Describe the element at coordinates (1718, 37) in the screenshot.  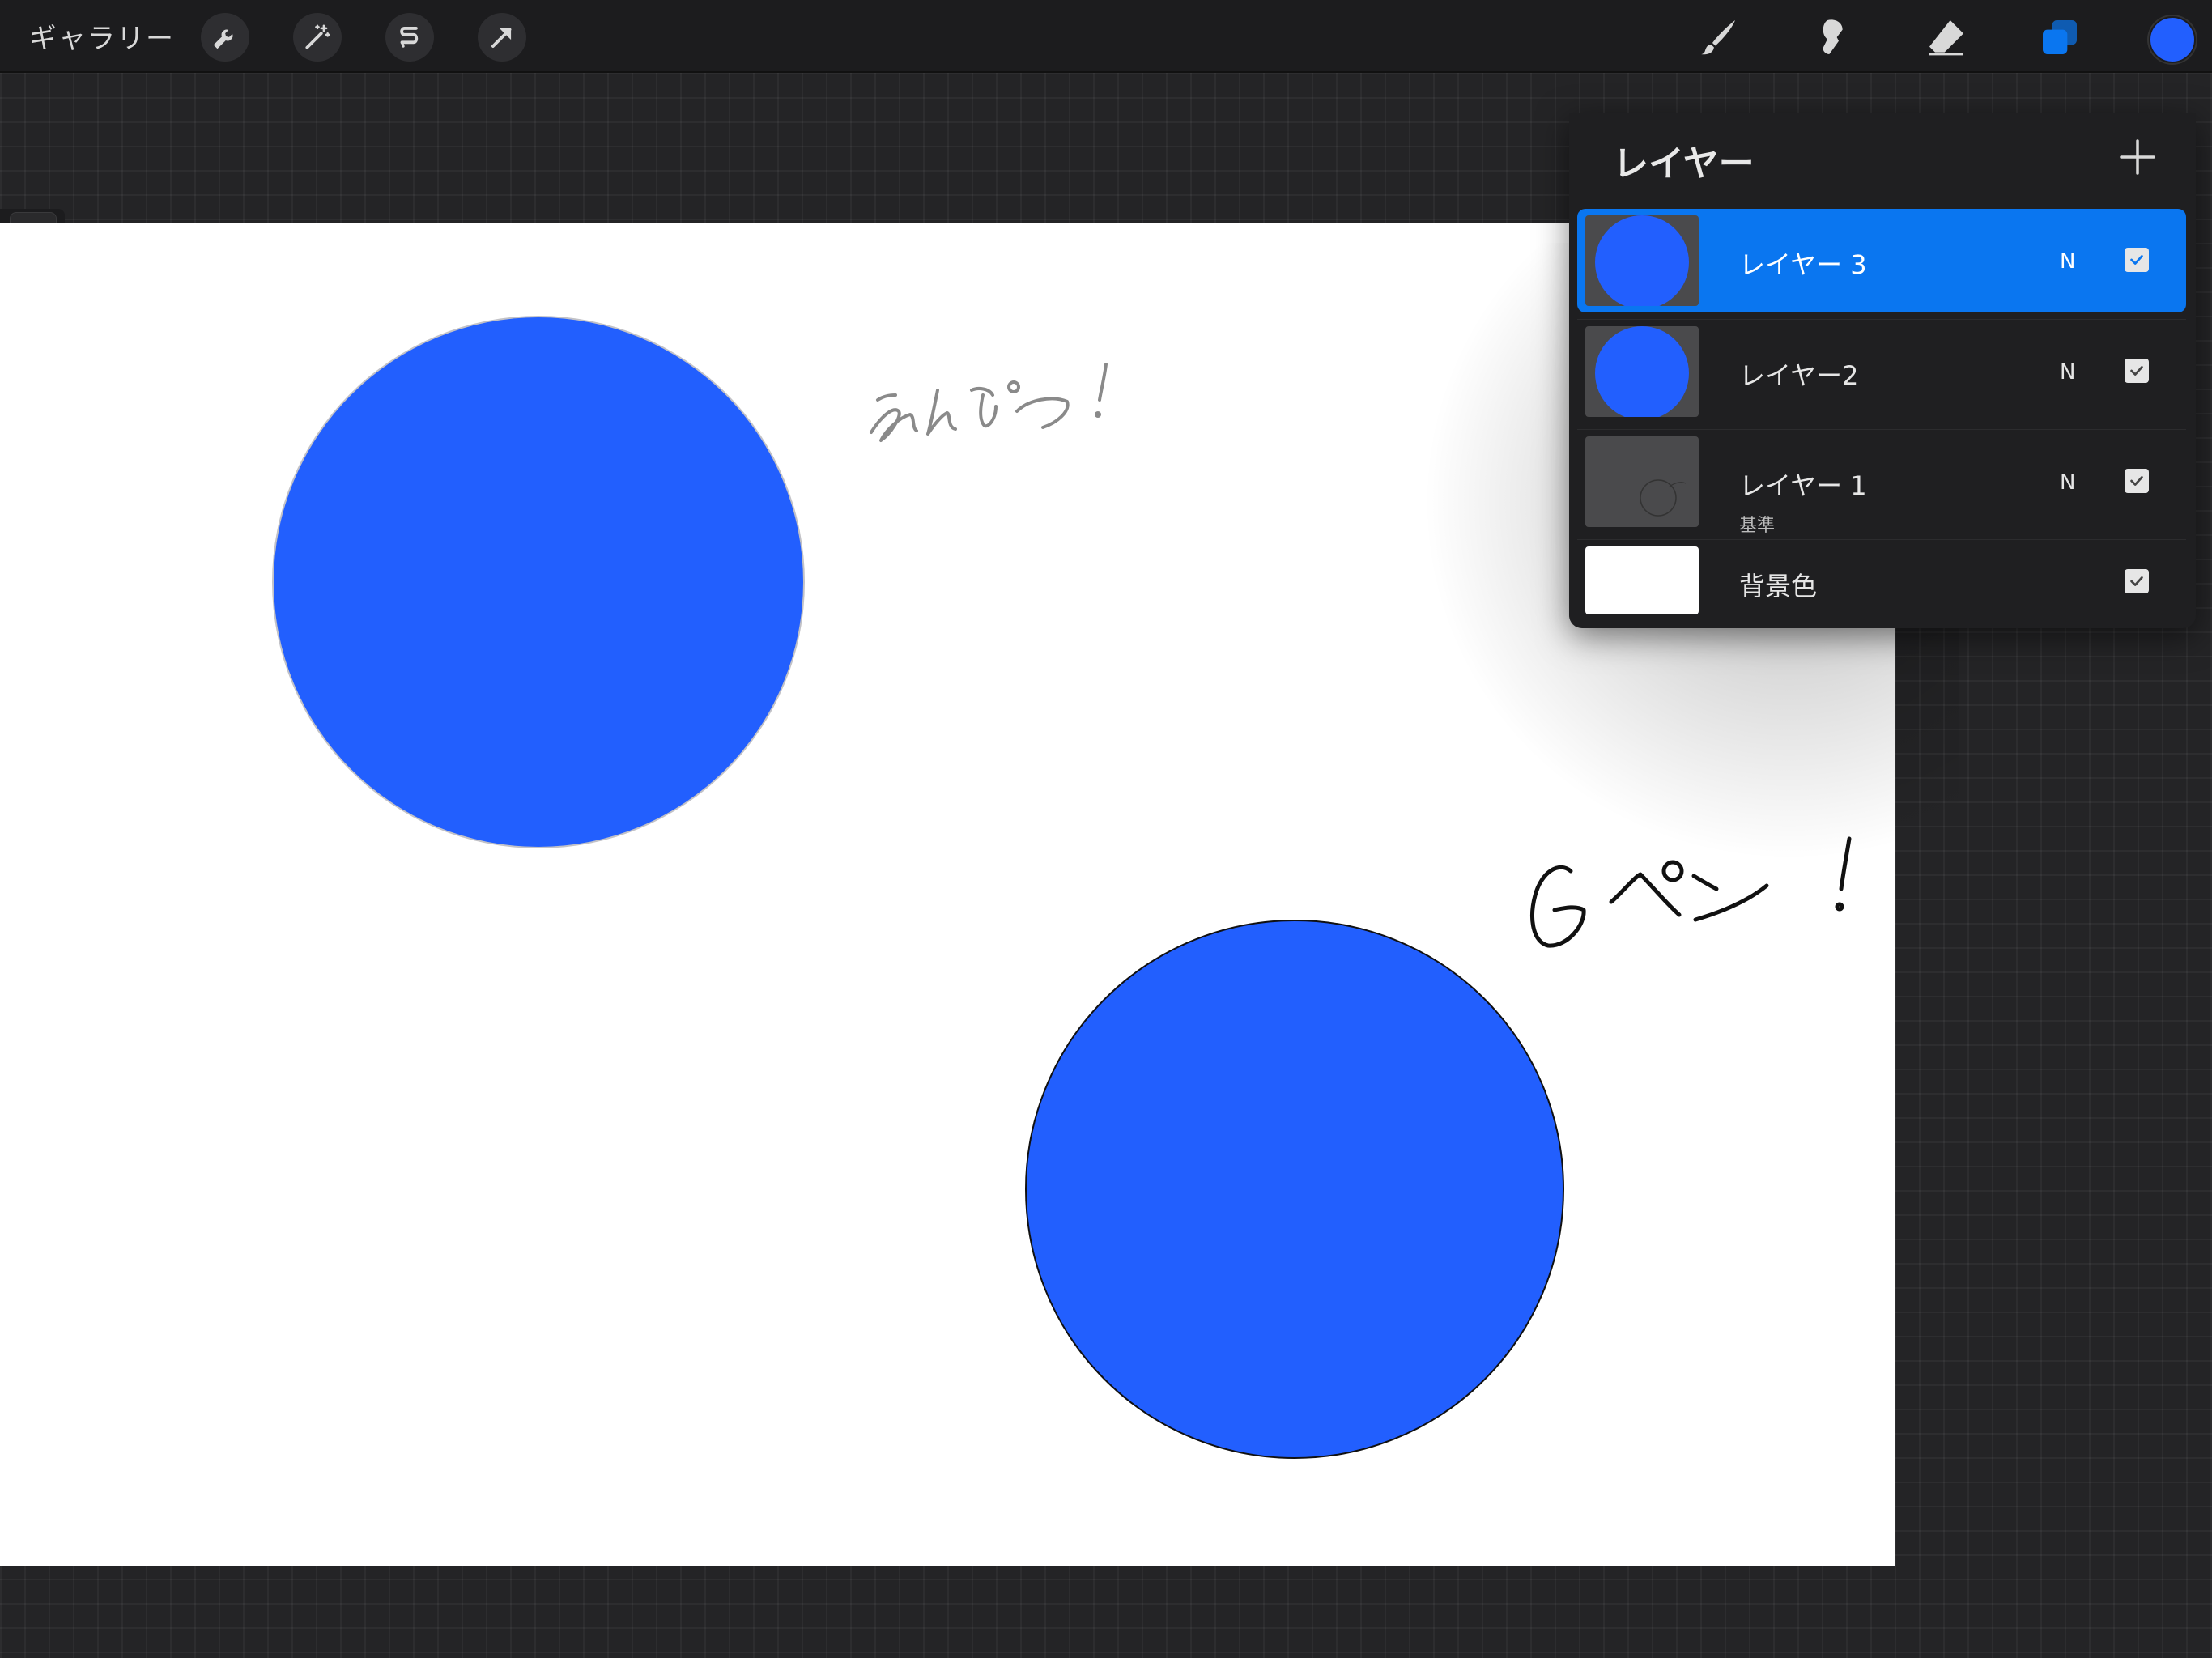
I see `brush-icon` at that location.